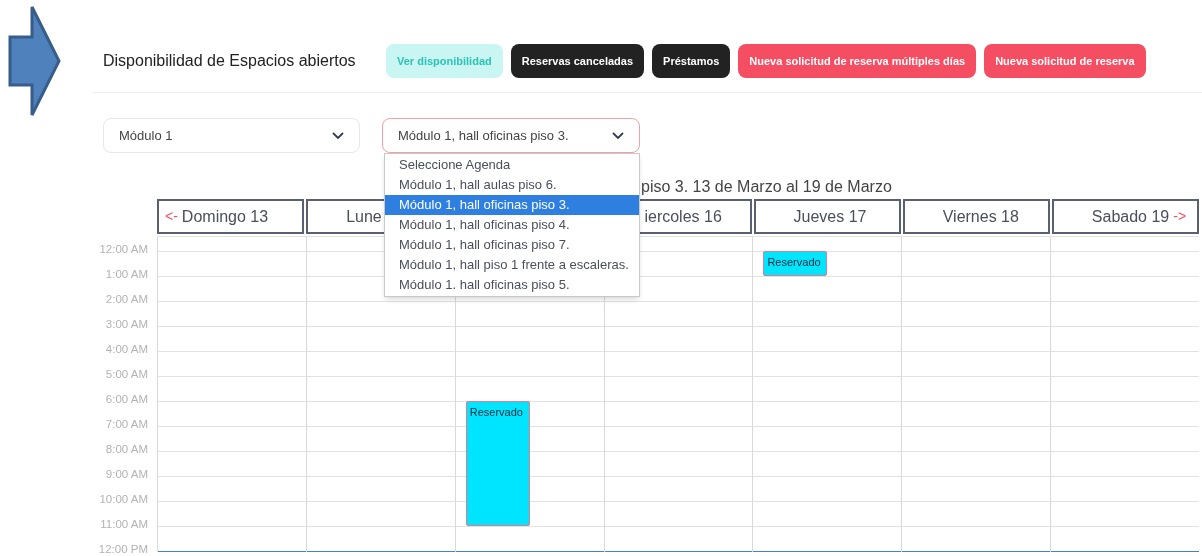 The width and height of the screenshot is (1202, 556). Describe the element at coordinates (766, 186) in the screenshot. I see `calendar-title: piso 3. 13 de Marzo al 19 de Marzo` at that location.